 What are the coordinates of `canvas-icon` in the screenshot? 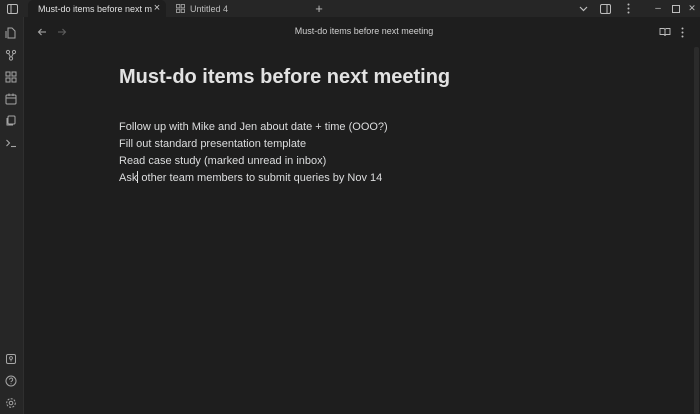 It's located at (11, 77).